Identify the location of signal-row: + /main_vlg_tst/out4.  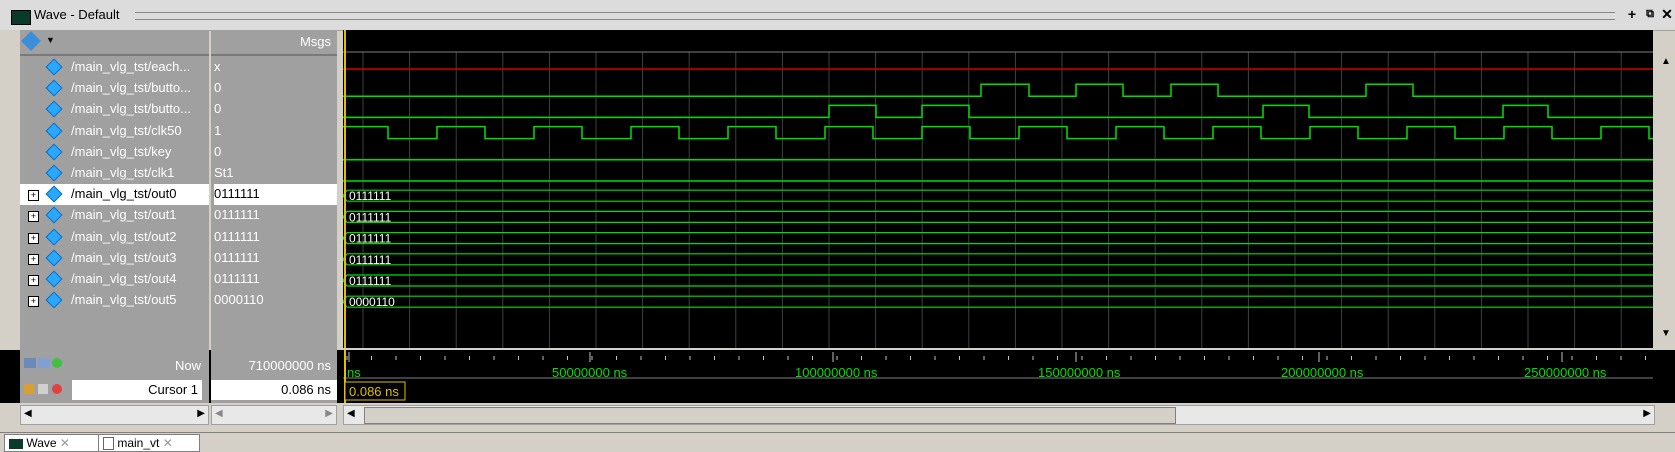
(114, 279).